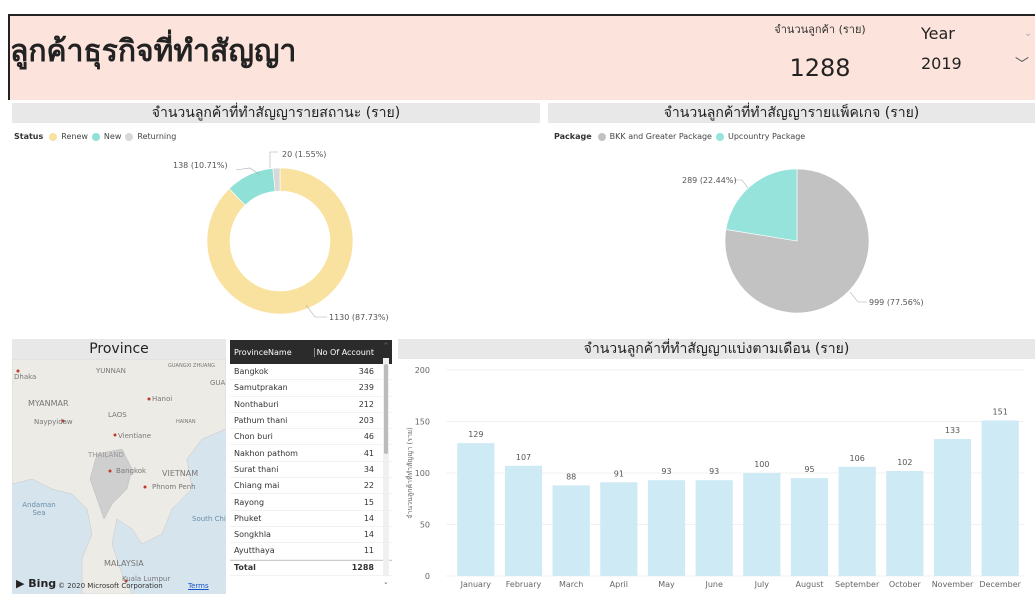 The height and width of the screenshot is (594, 1035). What do you see at coordinates (666, 584) in the screenshot?
I see `x-tick-label: May` at bounding box center [666, 584].